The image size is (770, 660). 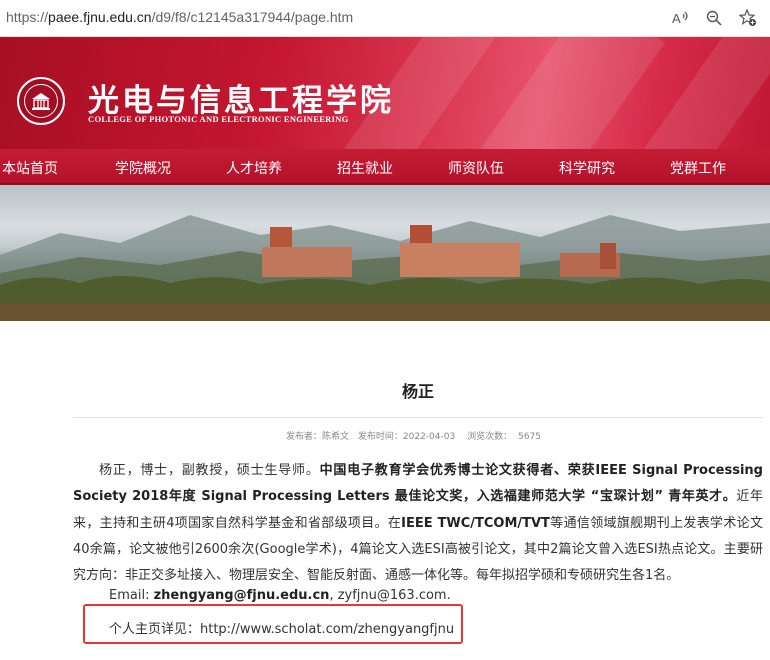 I want to click on university-seal-logo, so click(x=41, y=101).